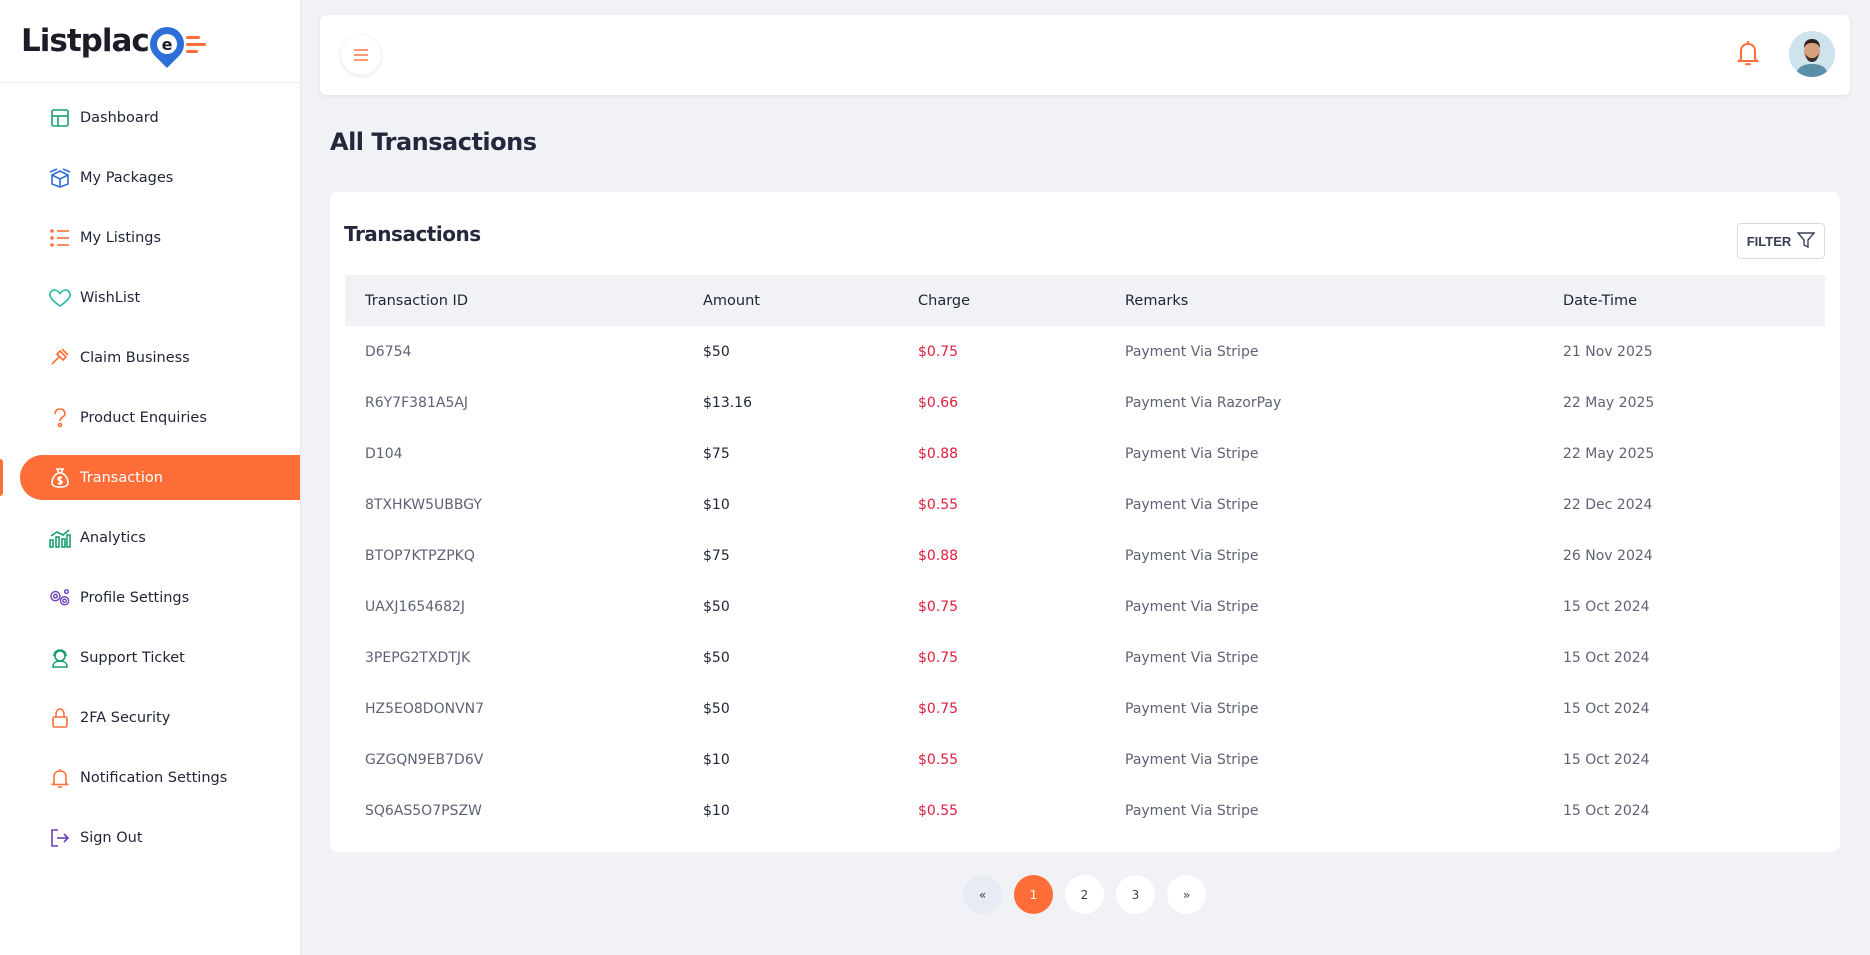  What do you see at coordinates (982, 894) in the screenshot?
I see `pagination-prev-button: «` at bounding box center [982, 894].